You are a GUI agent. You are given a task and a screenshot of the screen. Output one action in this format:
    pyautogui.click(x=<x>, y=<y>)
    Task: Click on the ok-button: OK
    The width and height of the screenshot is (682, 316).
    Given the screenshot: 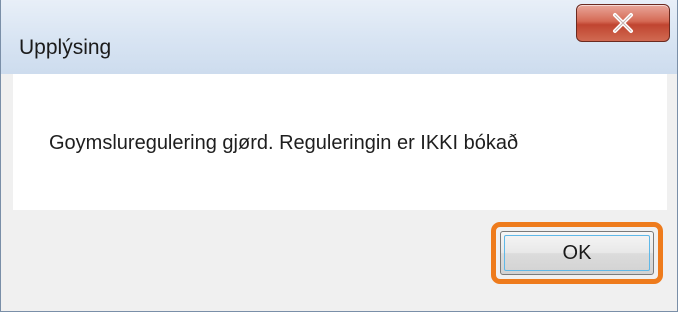 What is the action you would take?
    pyautogui.click(x=577, y=253)
    